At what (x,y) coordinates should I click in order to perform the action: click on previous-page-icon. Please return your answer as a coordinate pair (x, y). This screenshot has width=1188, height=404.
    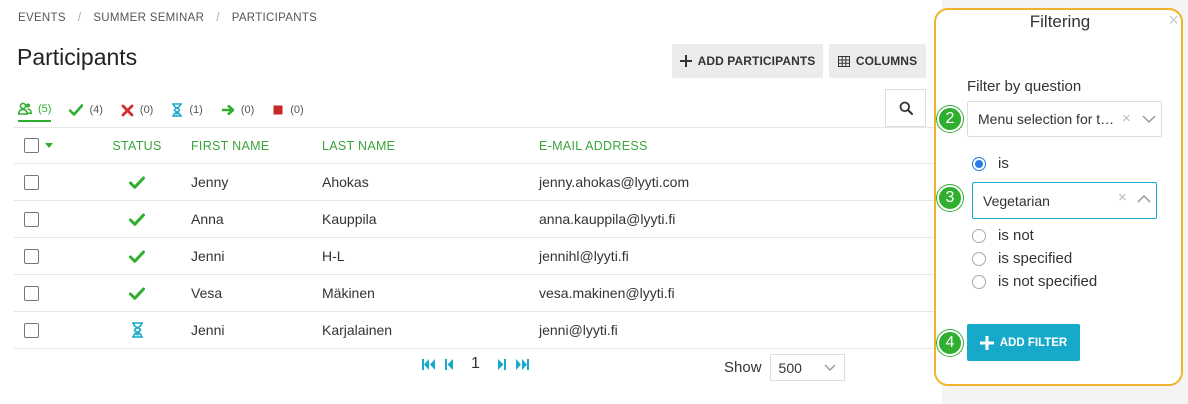
    Looking at the image, I should click on (449, 364).